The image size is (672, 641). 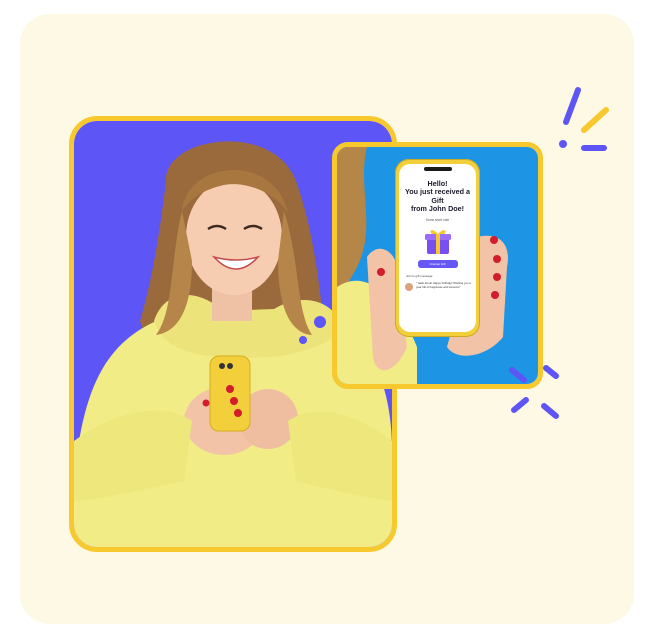 I want to click on phone-notch, so click(x=437, y=169).